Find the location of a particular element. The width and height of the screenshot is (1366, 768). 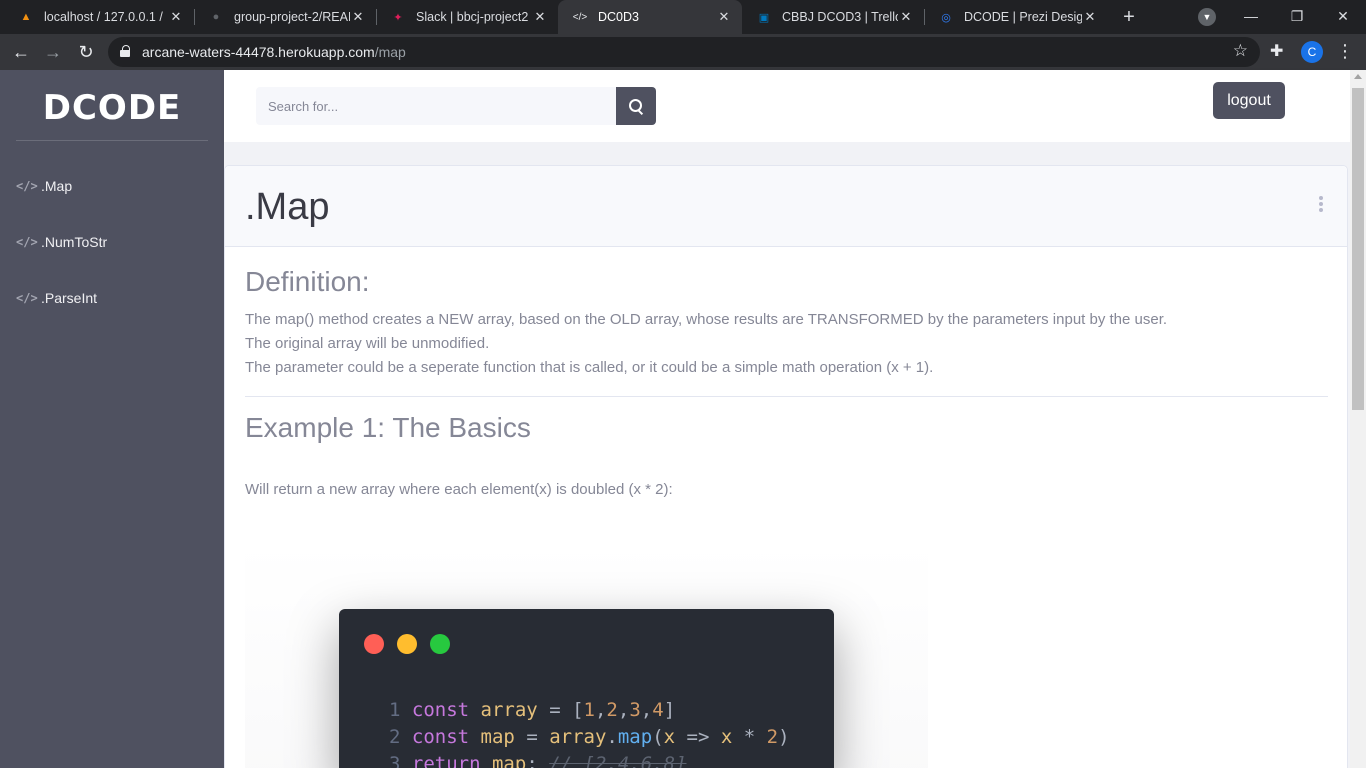

tab-title: DC0D3 is located at coordinates (618, 17).